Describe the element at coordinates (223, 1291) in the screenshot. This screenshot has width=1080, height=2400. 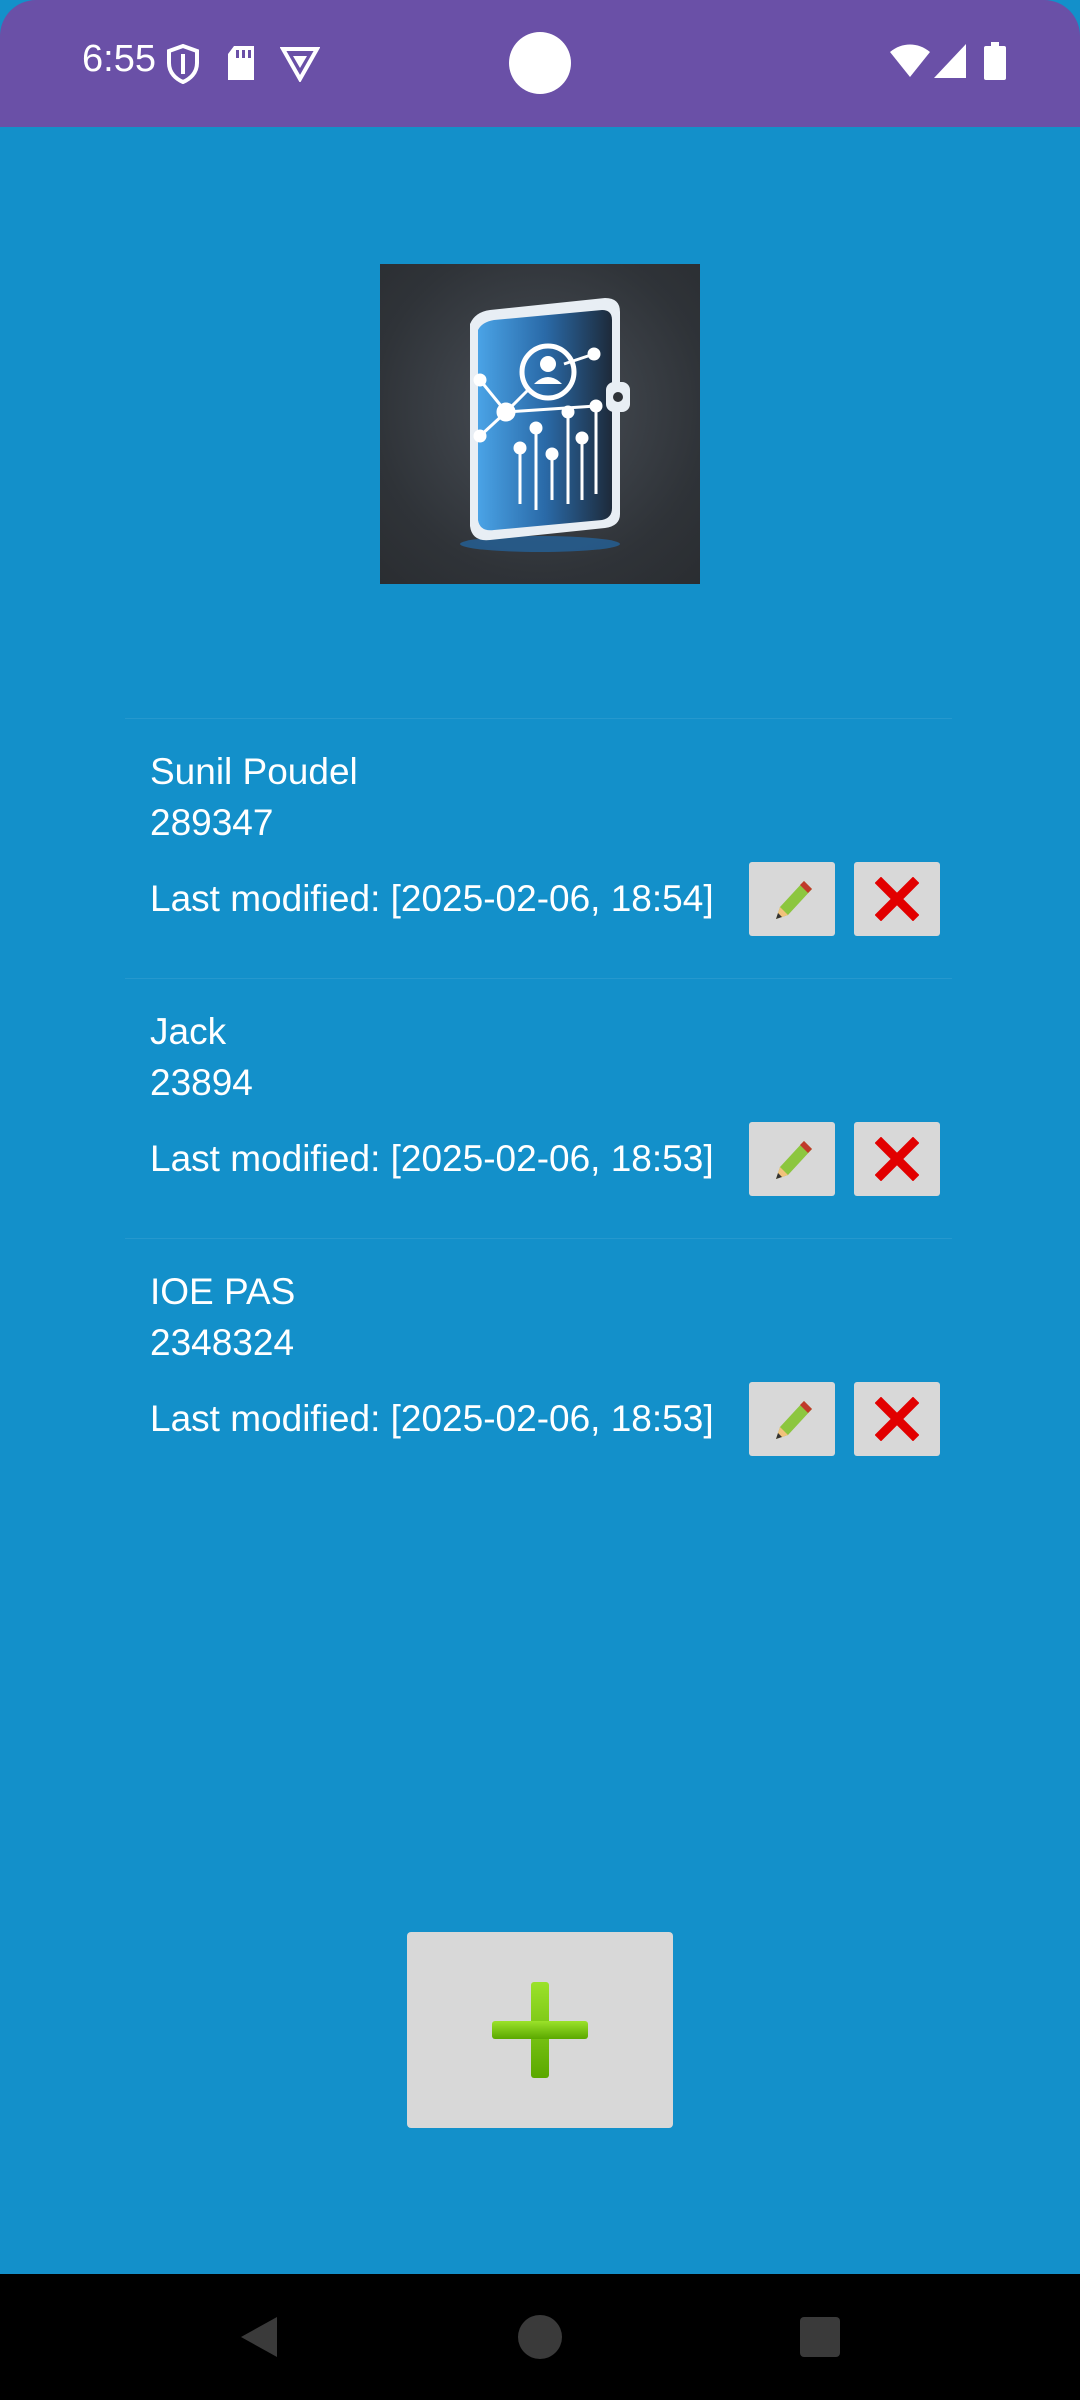
I see `contact-name: IOE PAS` at that location.